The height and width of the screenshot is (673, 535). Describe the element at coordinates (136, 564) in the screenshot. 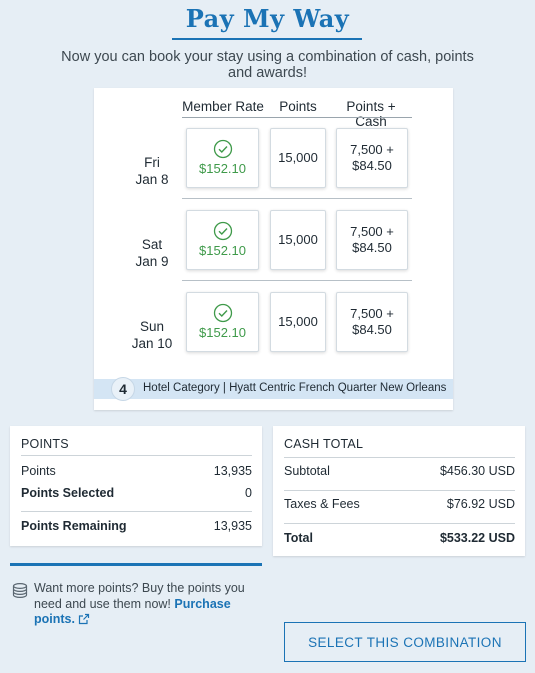

I see `promo-divider` at that location.